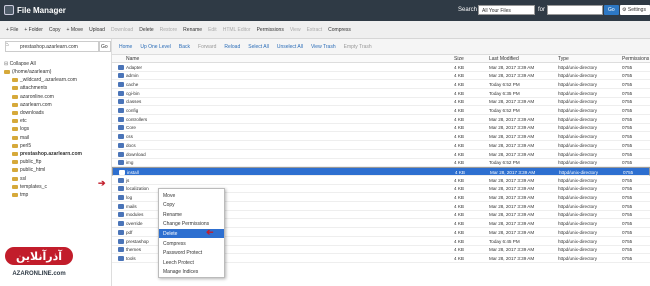 This screenshot has width=650, height=286. What do you see at coordinates (191, 272) in the screenshot?
I see `context-manage-indices-item: Manage Indices` at bounding box center [191, 272].